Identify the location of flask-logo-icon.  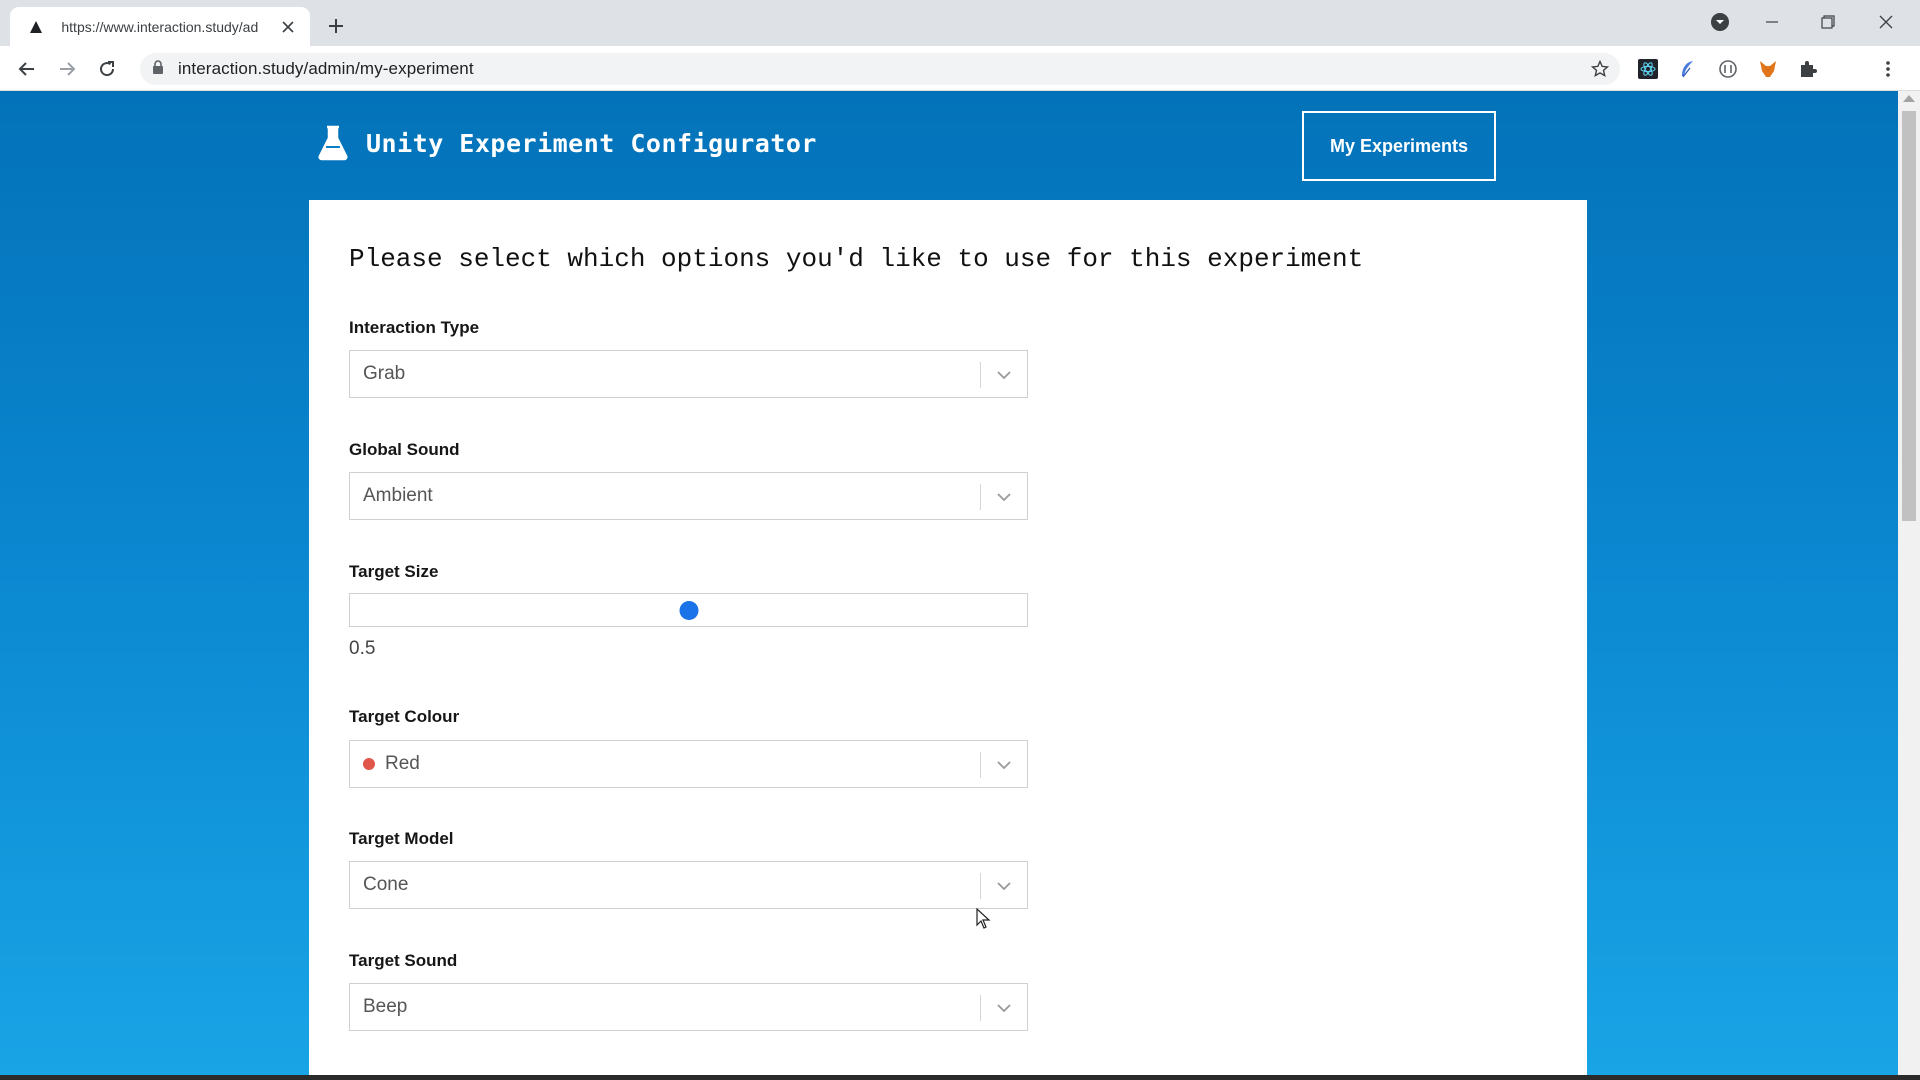
(333, 143).